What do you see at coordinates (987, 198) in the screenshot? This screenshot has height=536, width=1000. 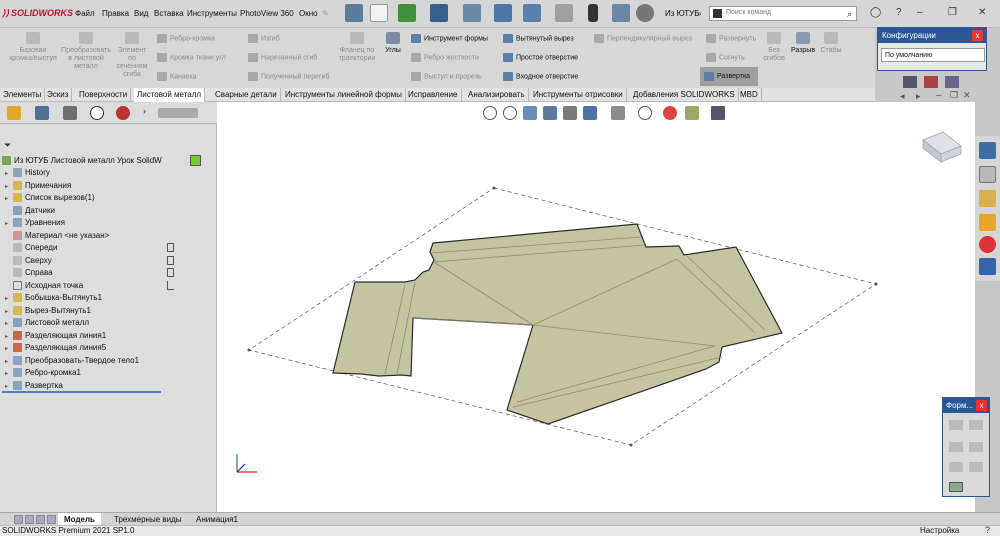 I see `design-library-icon` at bounding box center [987, 198].